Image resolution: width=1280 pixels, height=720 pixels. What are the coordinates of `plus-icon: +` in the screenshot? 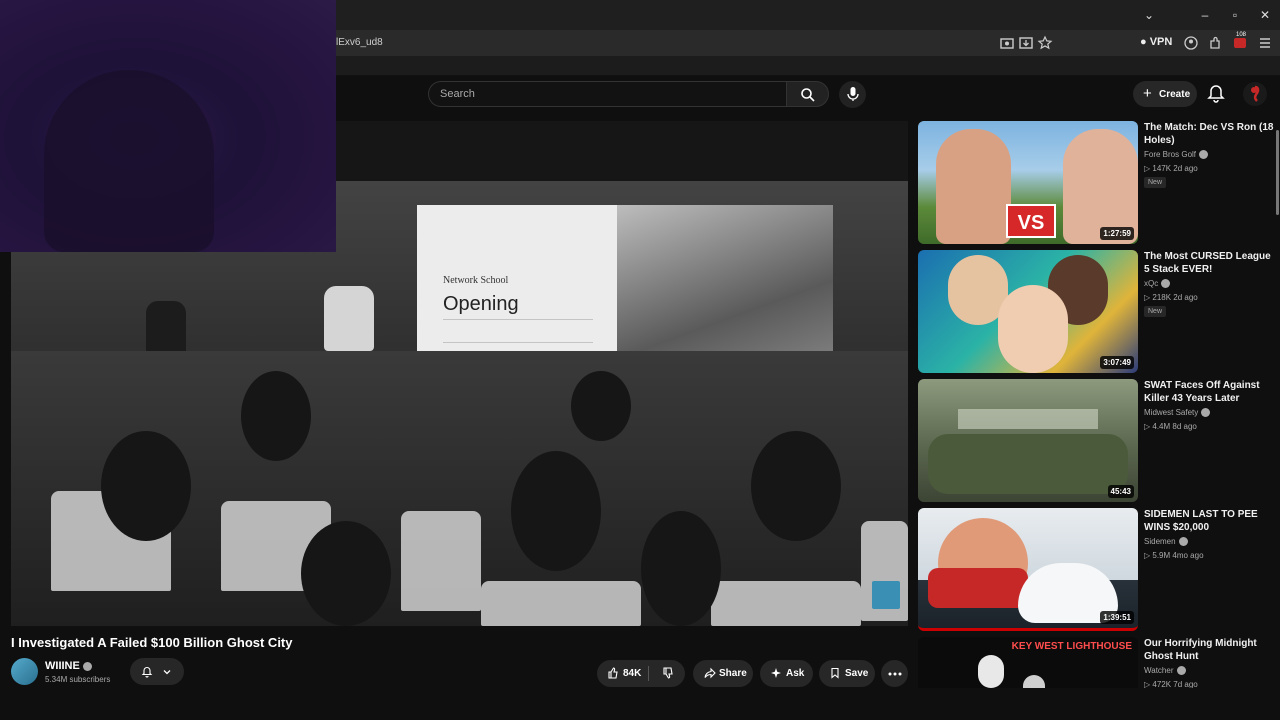 It's located at (1147, 93).